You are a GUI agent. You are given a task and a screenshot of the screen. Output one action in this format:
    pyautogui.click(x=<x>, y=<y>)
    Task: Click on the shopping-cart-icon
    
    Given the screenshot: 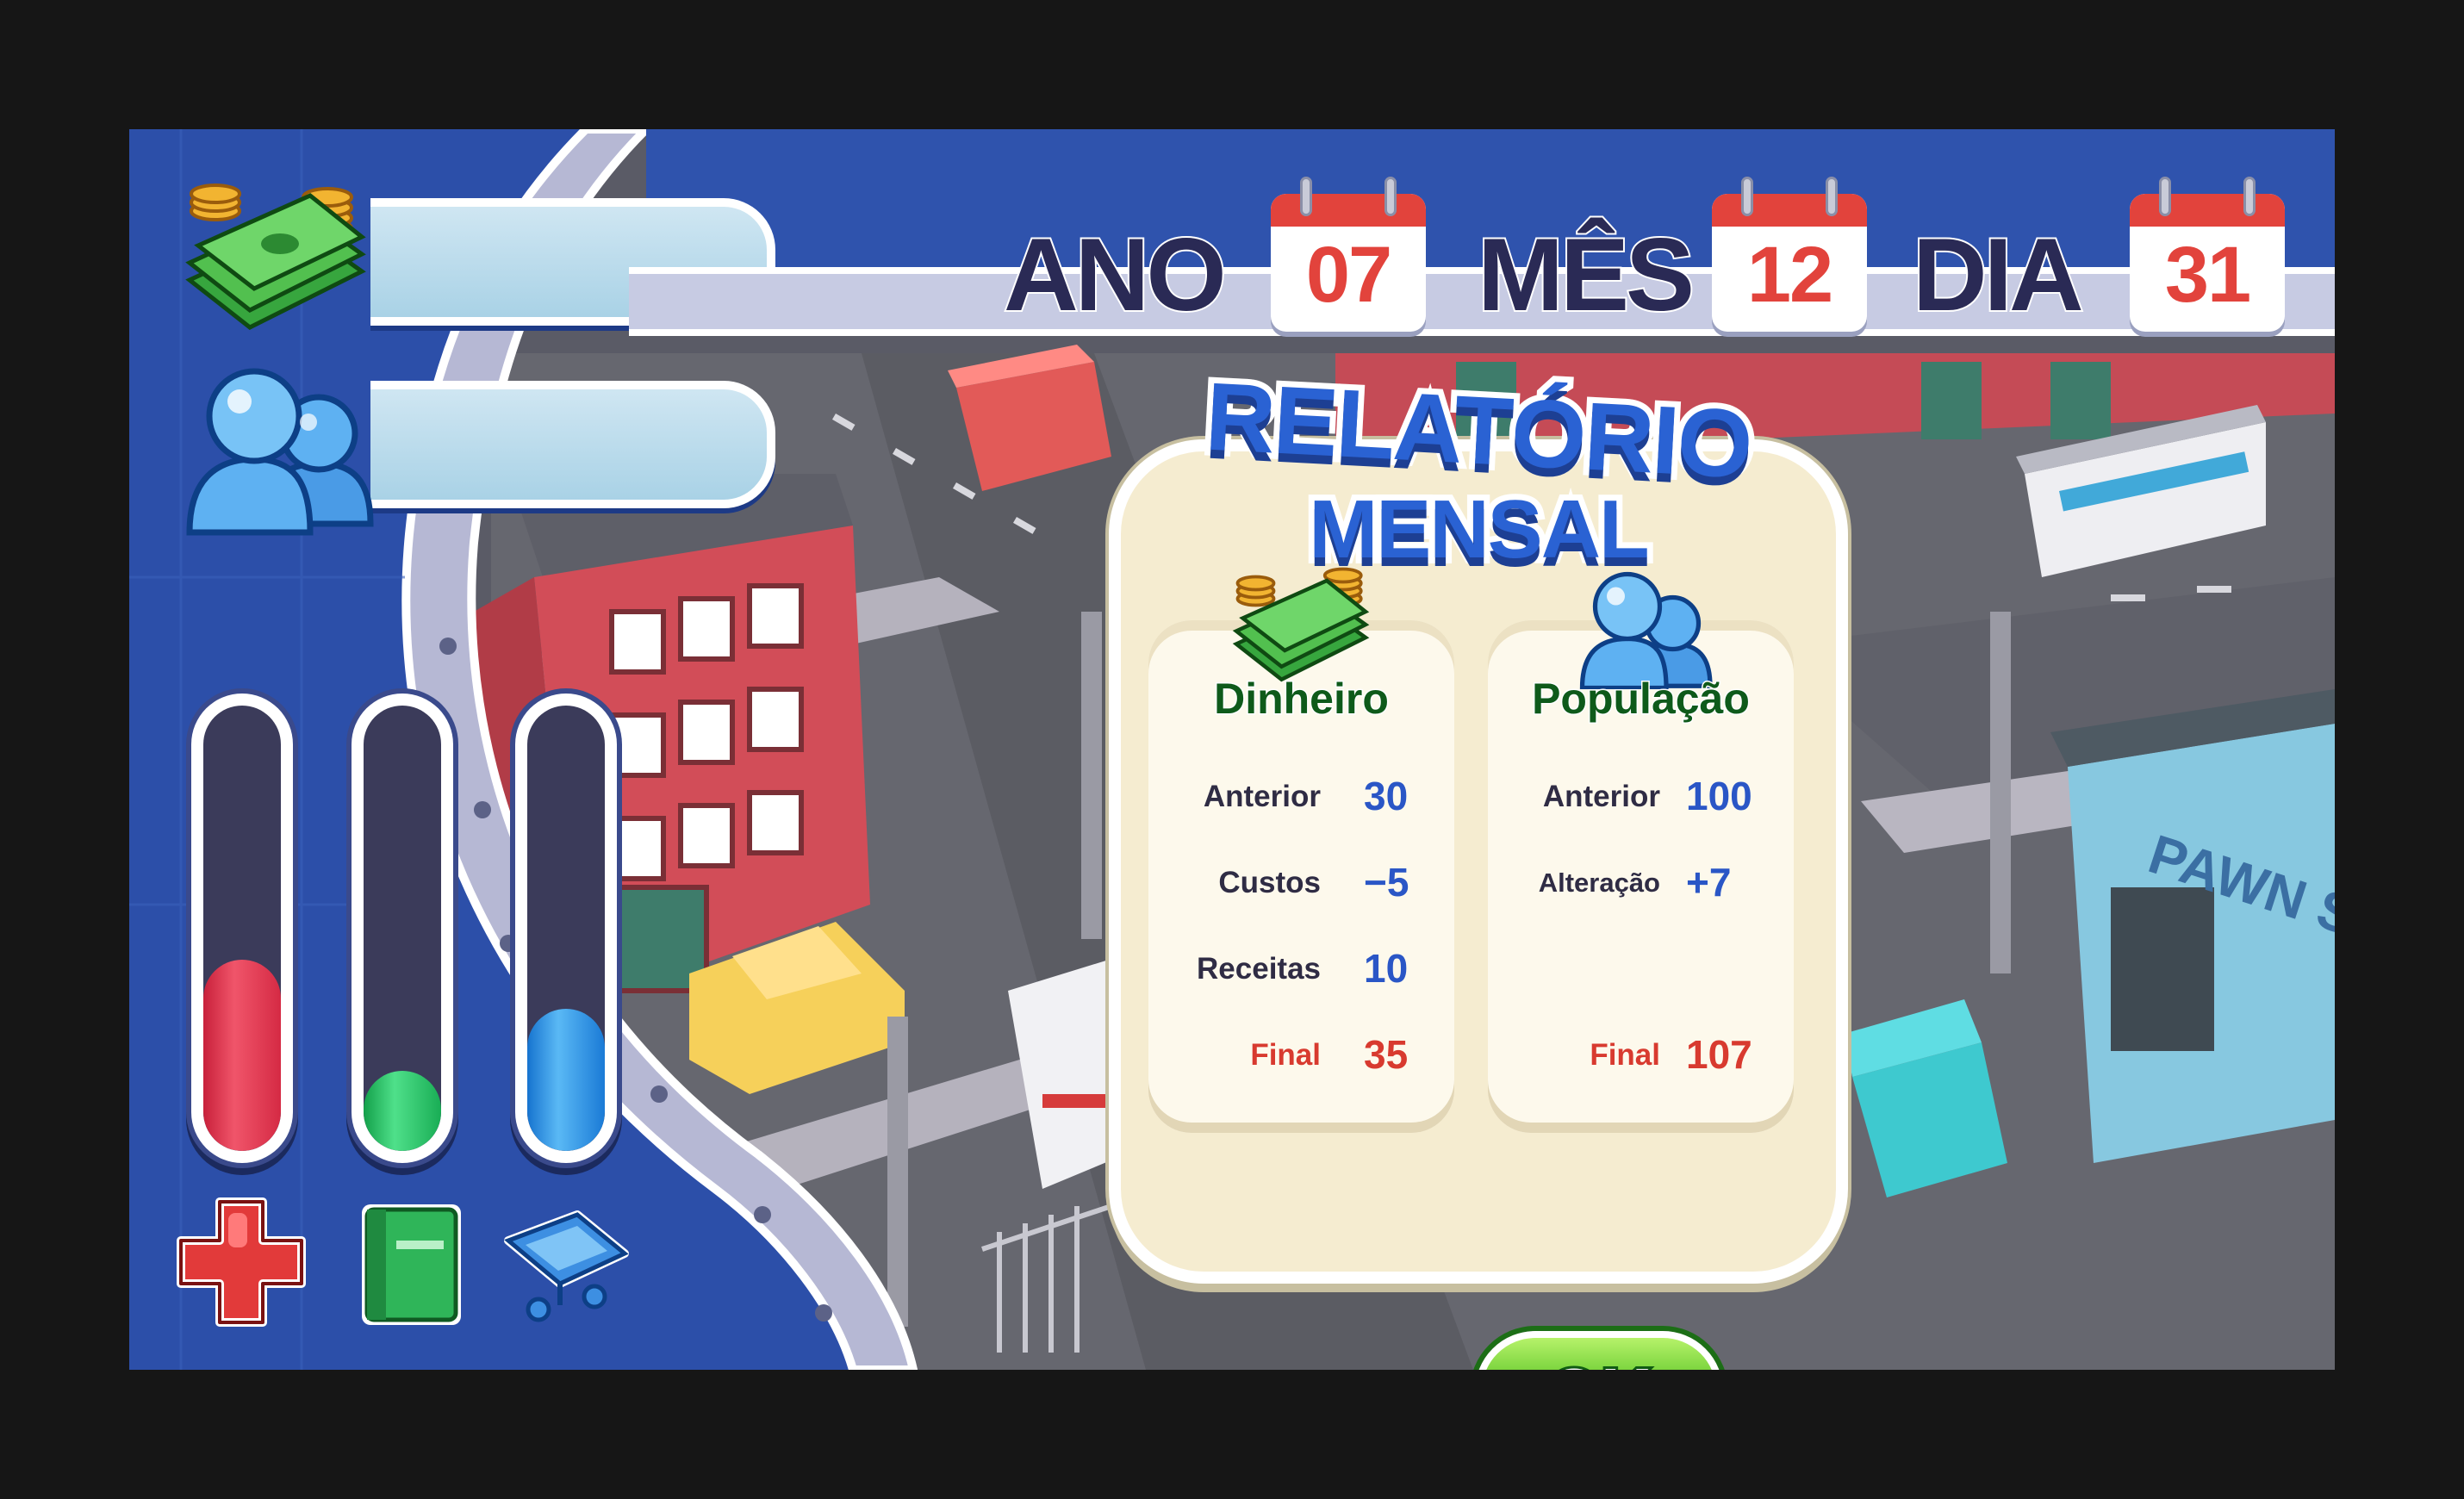 What is the action you would take?
    pyautogui.click(x=565, y=1262)
    